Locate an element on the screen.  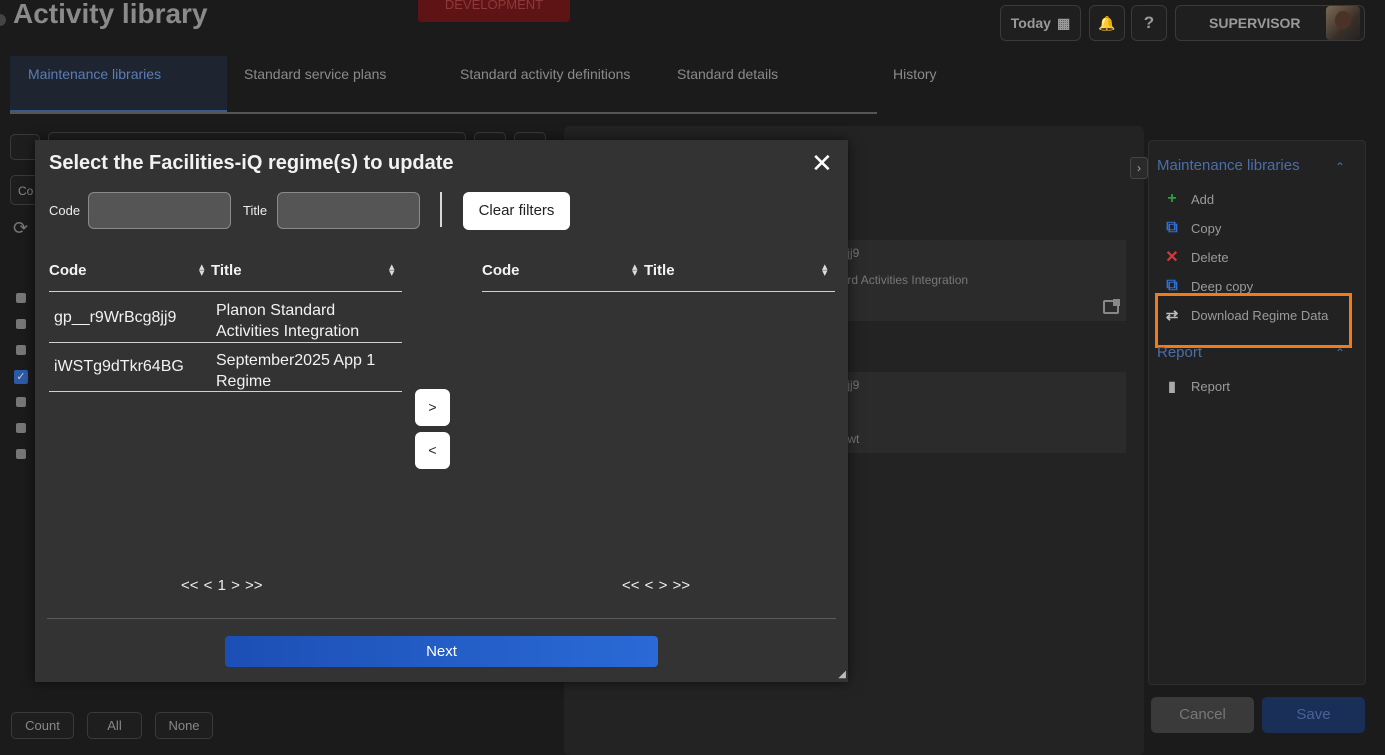
none-button: None is located at coordinates (184, 725).